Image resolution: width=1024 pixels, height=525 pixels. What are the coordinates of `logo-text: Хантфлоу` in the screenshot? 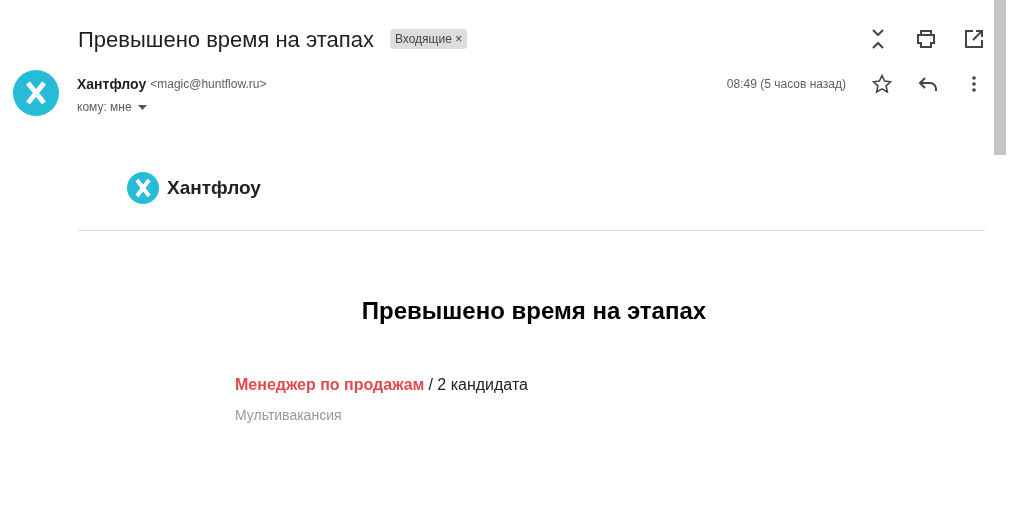 It's located at (214, 187).